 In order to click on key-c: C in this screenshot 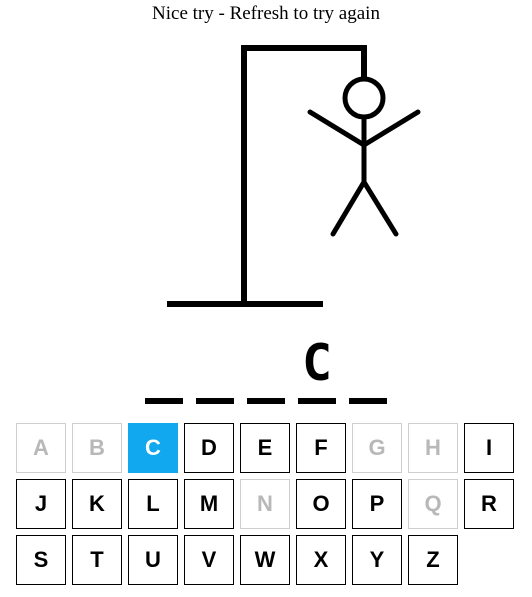, I will do `click(153, 448)`.